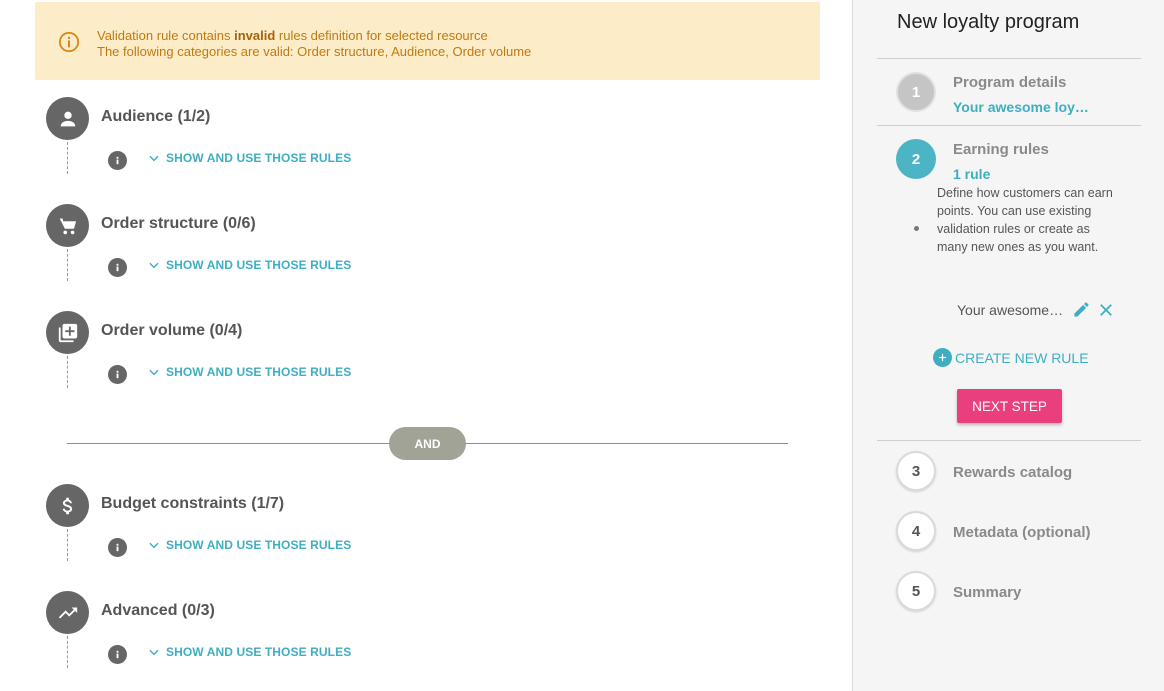 This screenshot has width=1164, height=691. I want to click on dollar-icon, so click(67, 505).